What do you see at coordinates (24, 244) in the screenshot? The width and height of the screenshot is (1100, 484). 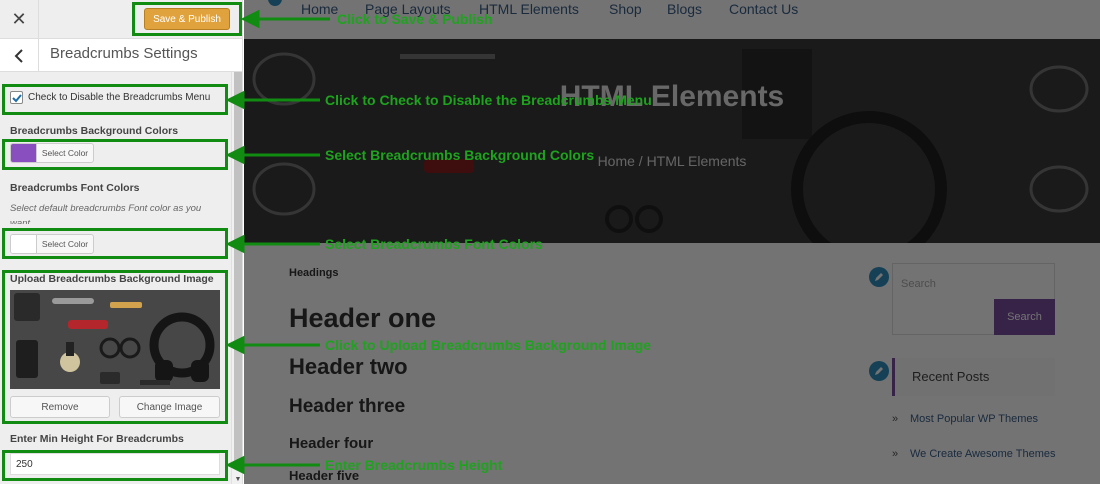 I see `font-color-swatch` at bounding box center [24, 244].